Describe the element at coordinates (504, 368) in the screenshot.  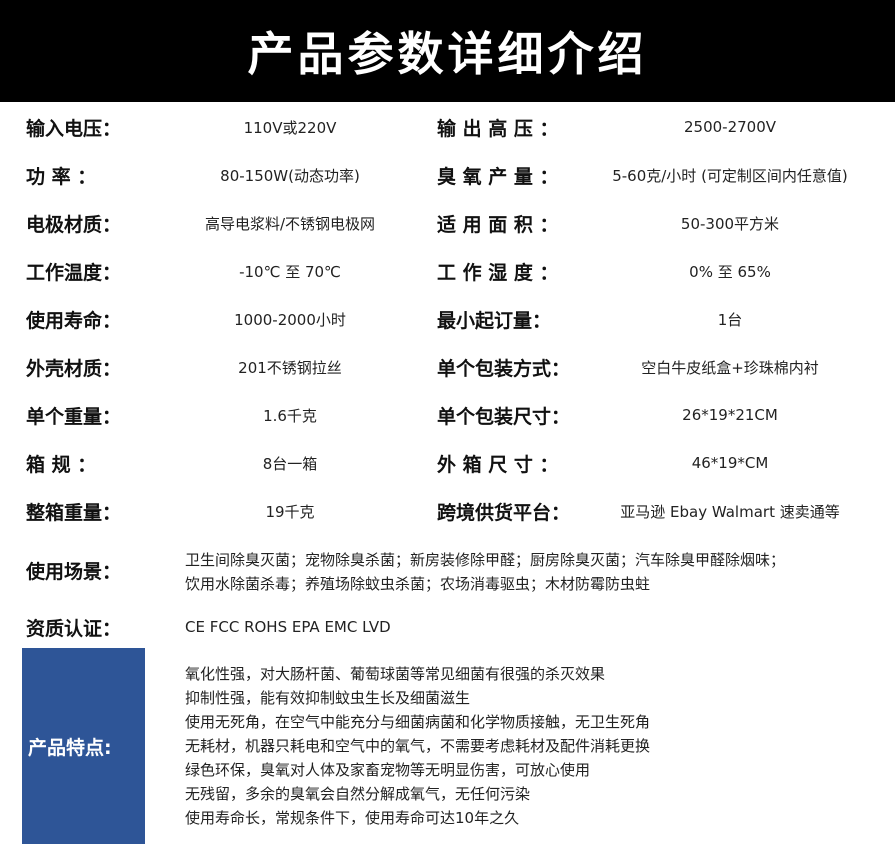
I see `param-label: 单个包装方式：` at that location.